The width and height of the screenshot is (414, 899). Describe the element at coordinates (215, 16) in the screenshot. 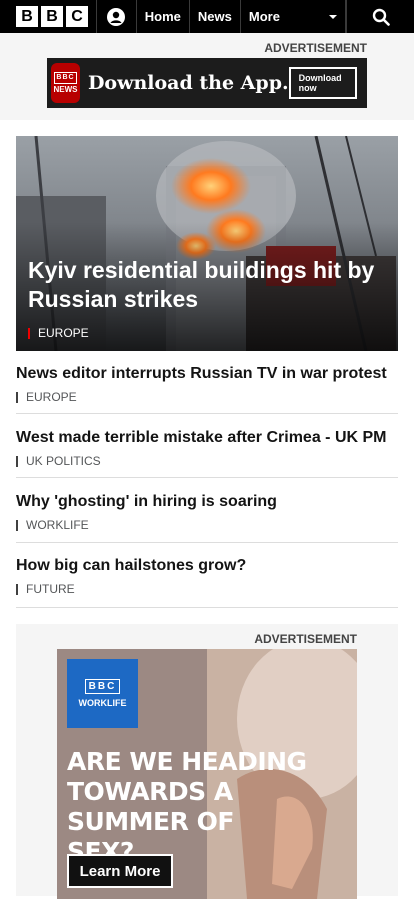

I see `nav-news: News` at that location.